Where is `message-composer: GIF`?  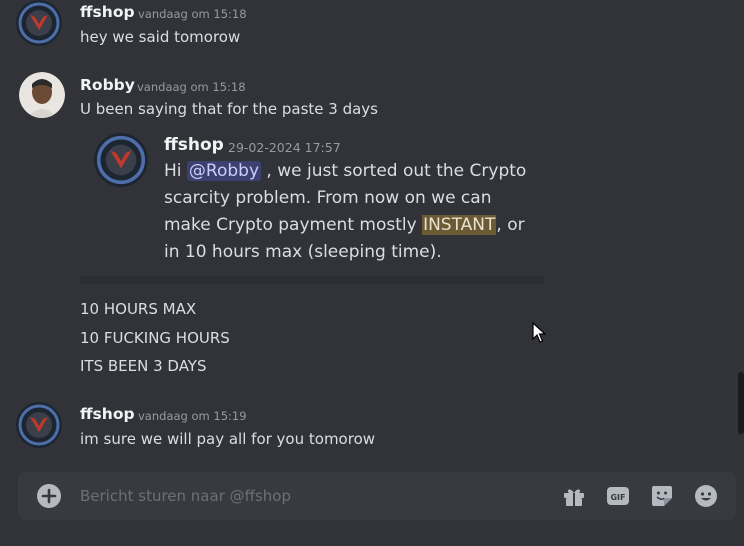
message-composer: GIF is located at coordinates (377, 496).